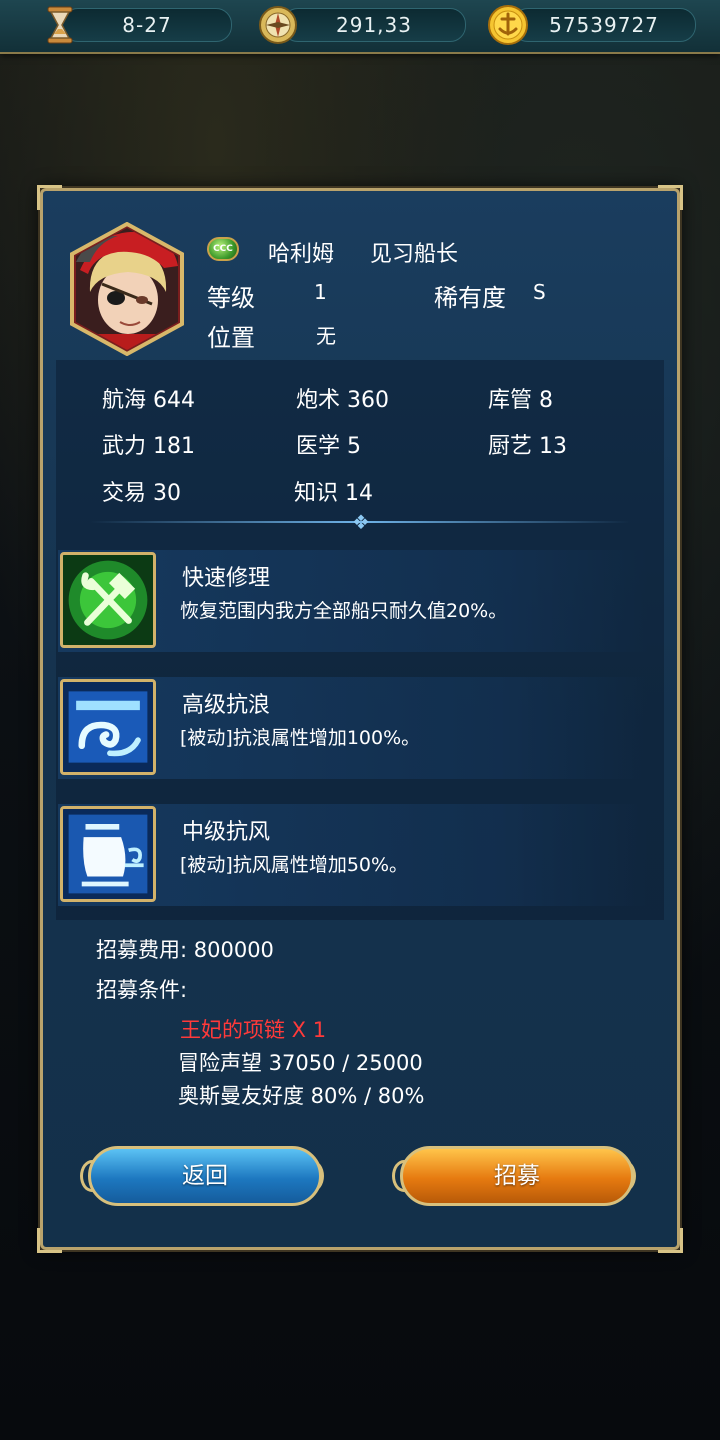  I want to click on back-button: 返回, so click(205, 1176).